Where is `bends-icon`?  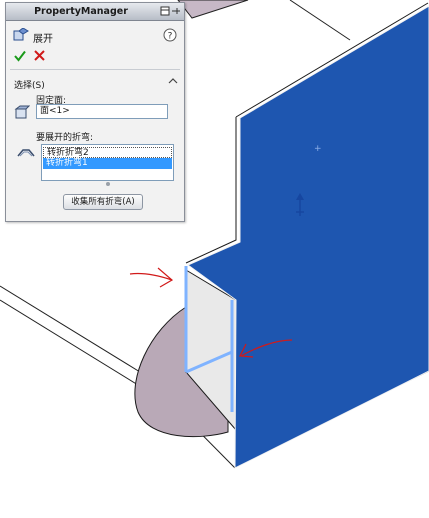
bends-icon is located at coordinates (26, 153).